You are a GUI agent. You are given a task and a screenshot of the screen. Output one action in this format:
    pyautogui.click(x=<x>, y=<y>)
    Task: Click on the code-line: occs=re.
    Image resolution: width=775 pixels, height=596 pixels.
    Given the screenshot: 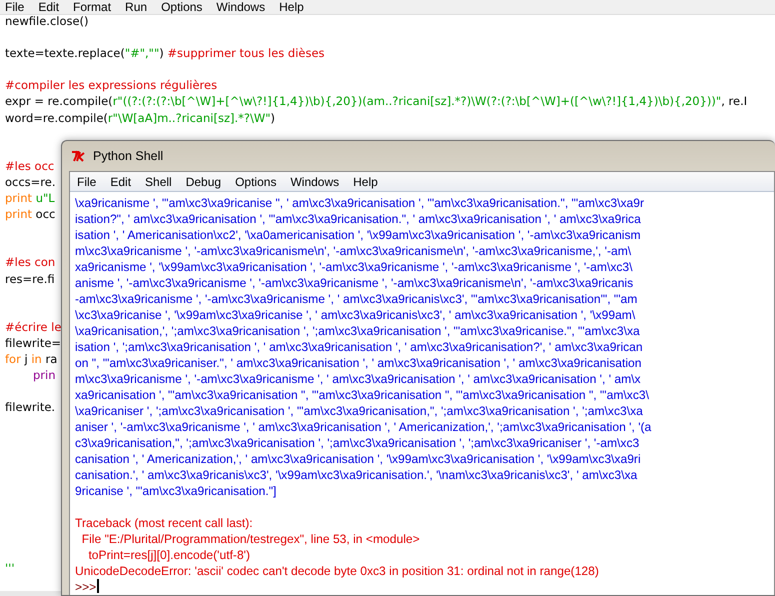 What is the action you would take?
    pyautogui.click(x=30, y=181)
    